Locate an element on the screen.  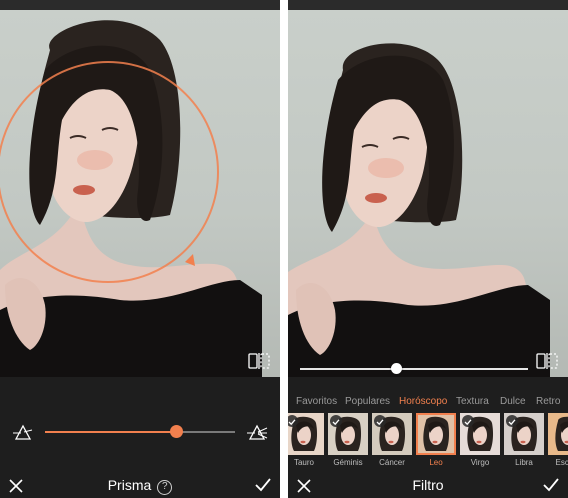
filter-thumb-escorp: Escorp is located at coordinates (558, 442).